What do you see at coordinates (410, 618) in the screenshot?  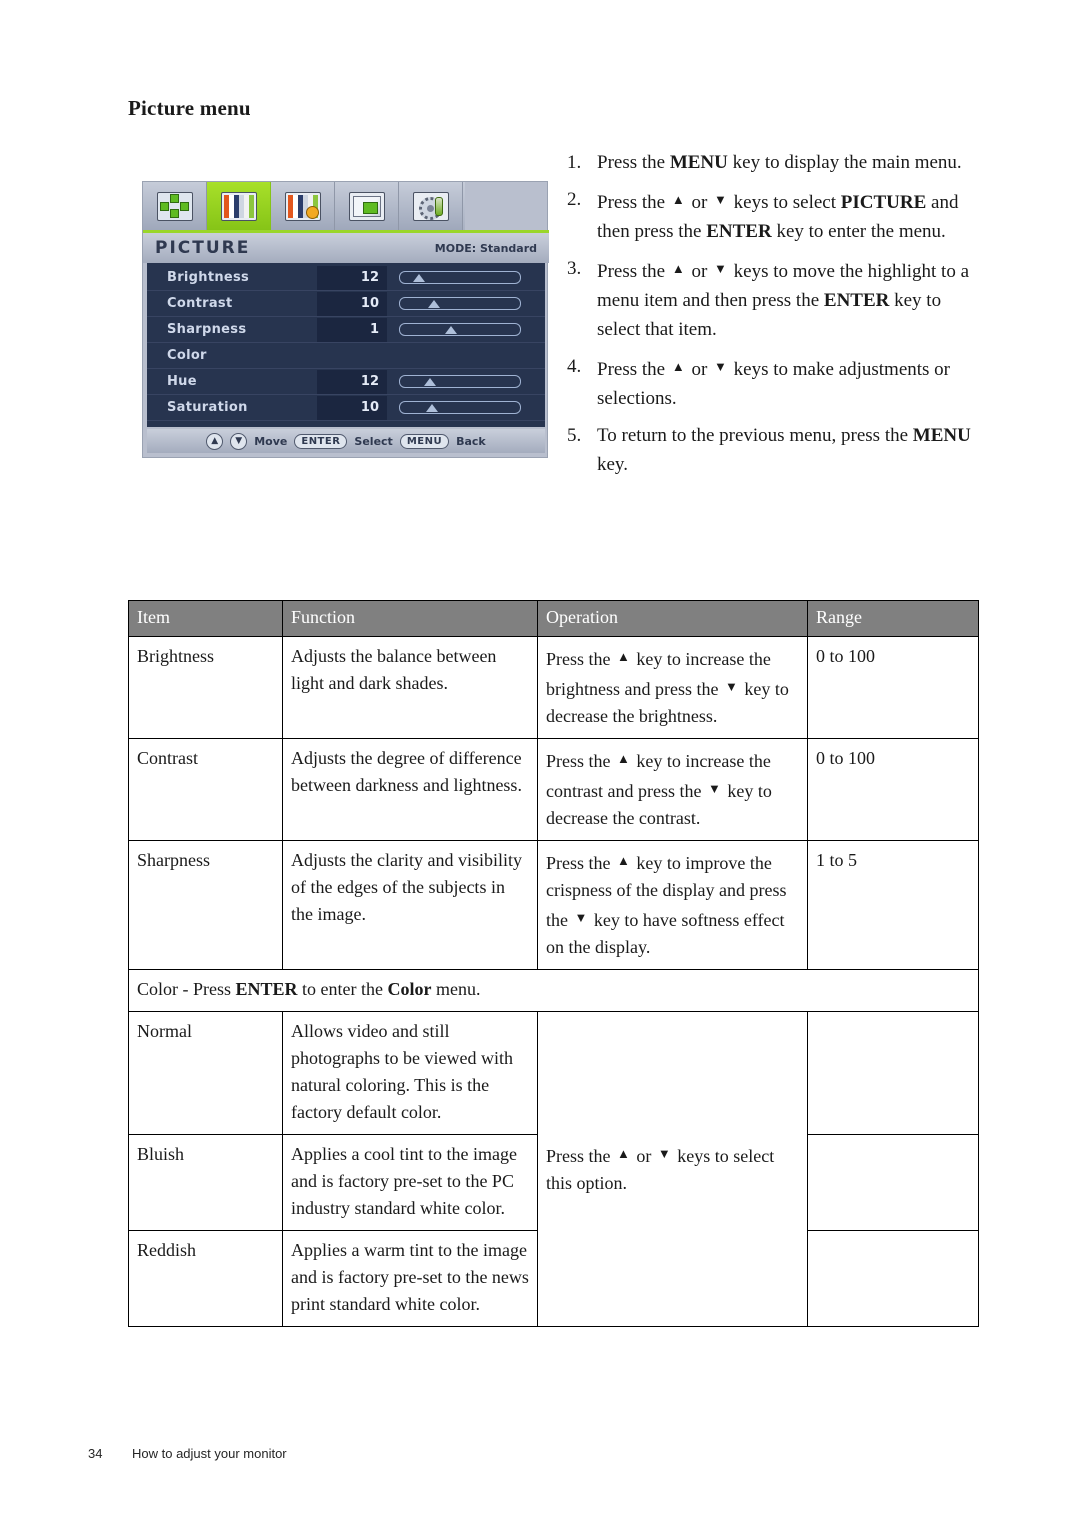 I see `column-header-function: Function` at bounding box center [410, 618].